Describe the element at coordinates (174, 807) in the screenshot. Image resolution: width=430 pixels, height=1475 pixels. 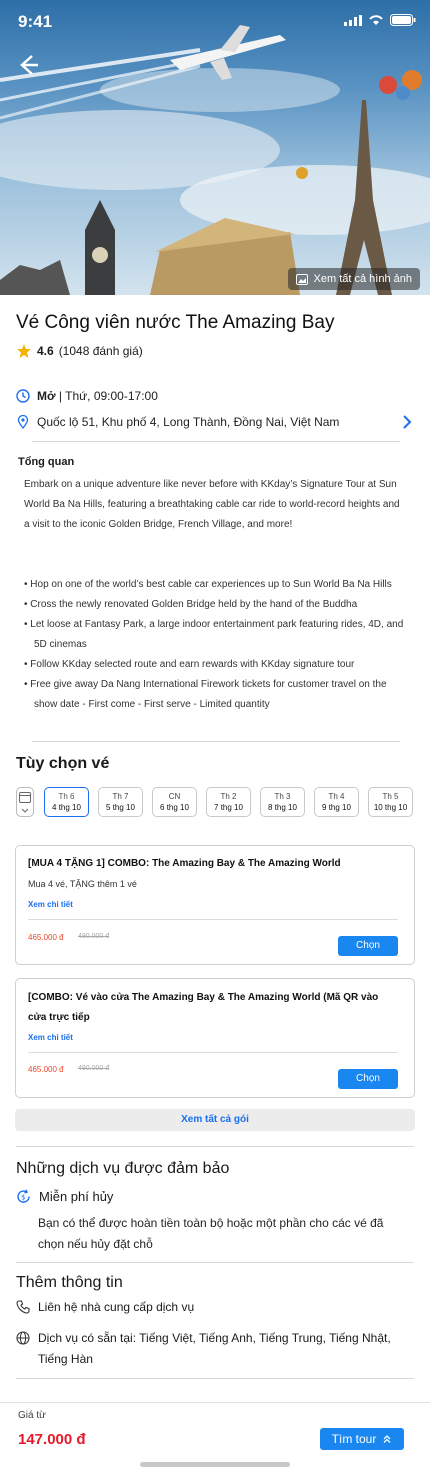
I see `date-value: 6 thg 10` at that location.